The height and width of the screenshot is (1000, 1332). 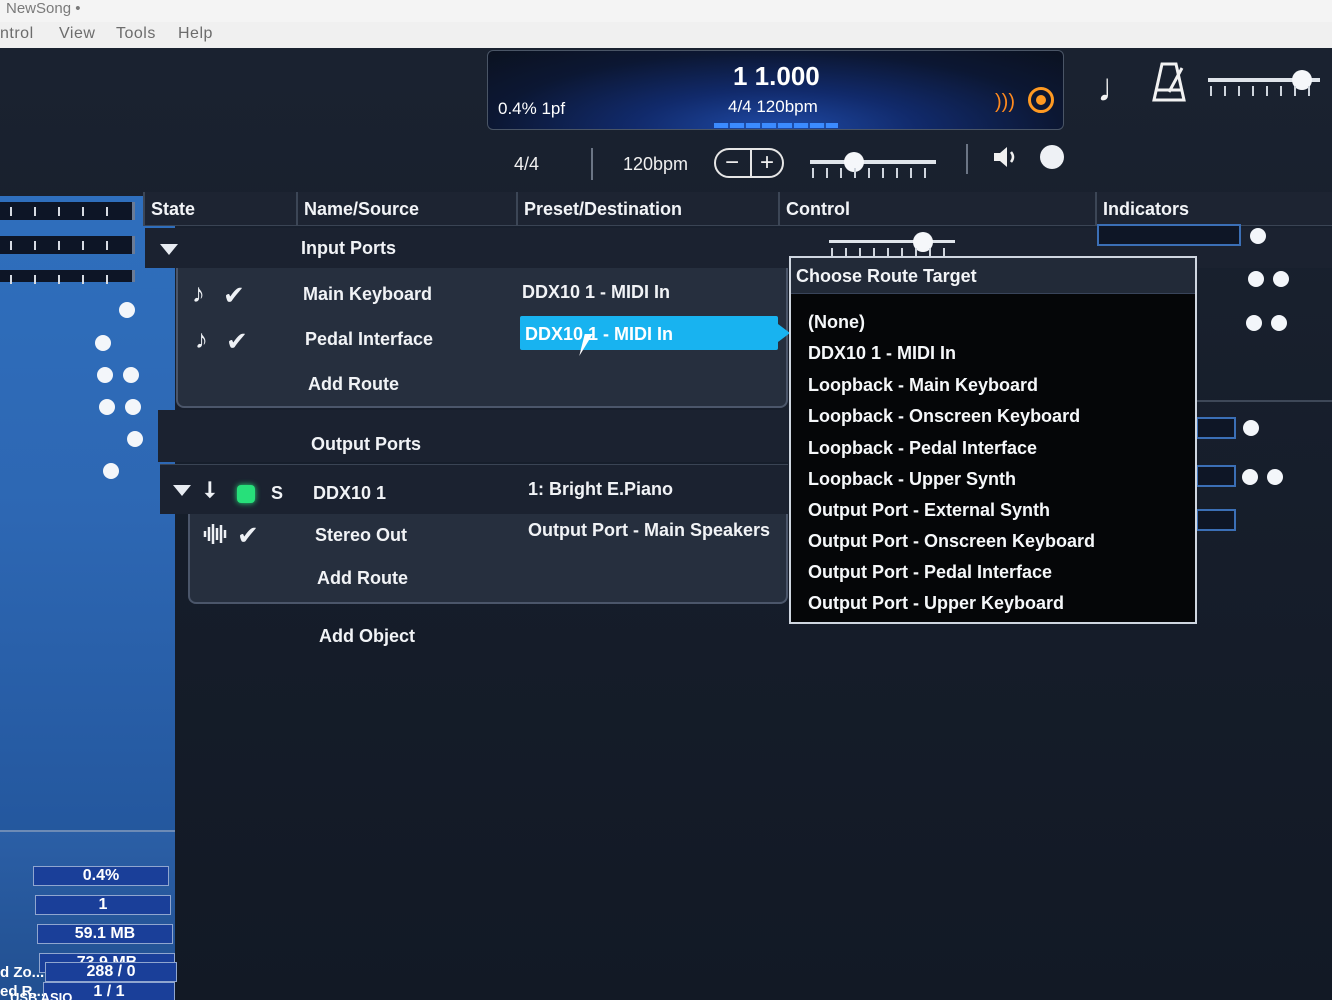 I want to click on popup-option-ddx10-midi-in: DDX10 1 - MIDI In, so click(x=882, y=353).